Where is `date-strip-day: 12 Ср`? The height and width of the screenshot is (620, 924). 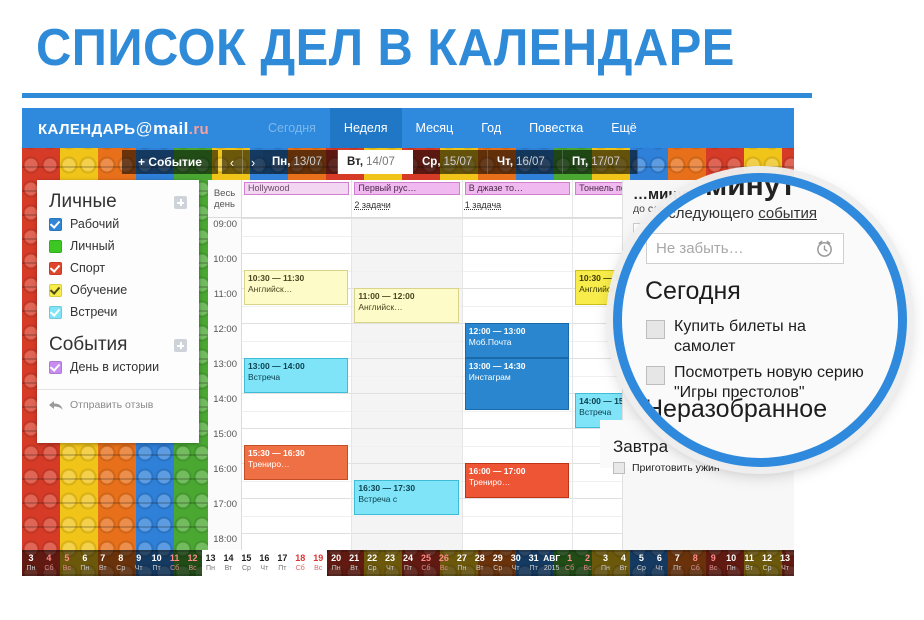 date-strip-day: 12 Ср is located at coordinates (767, 563).